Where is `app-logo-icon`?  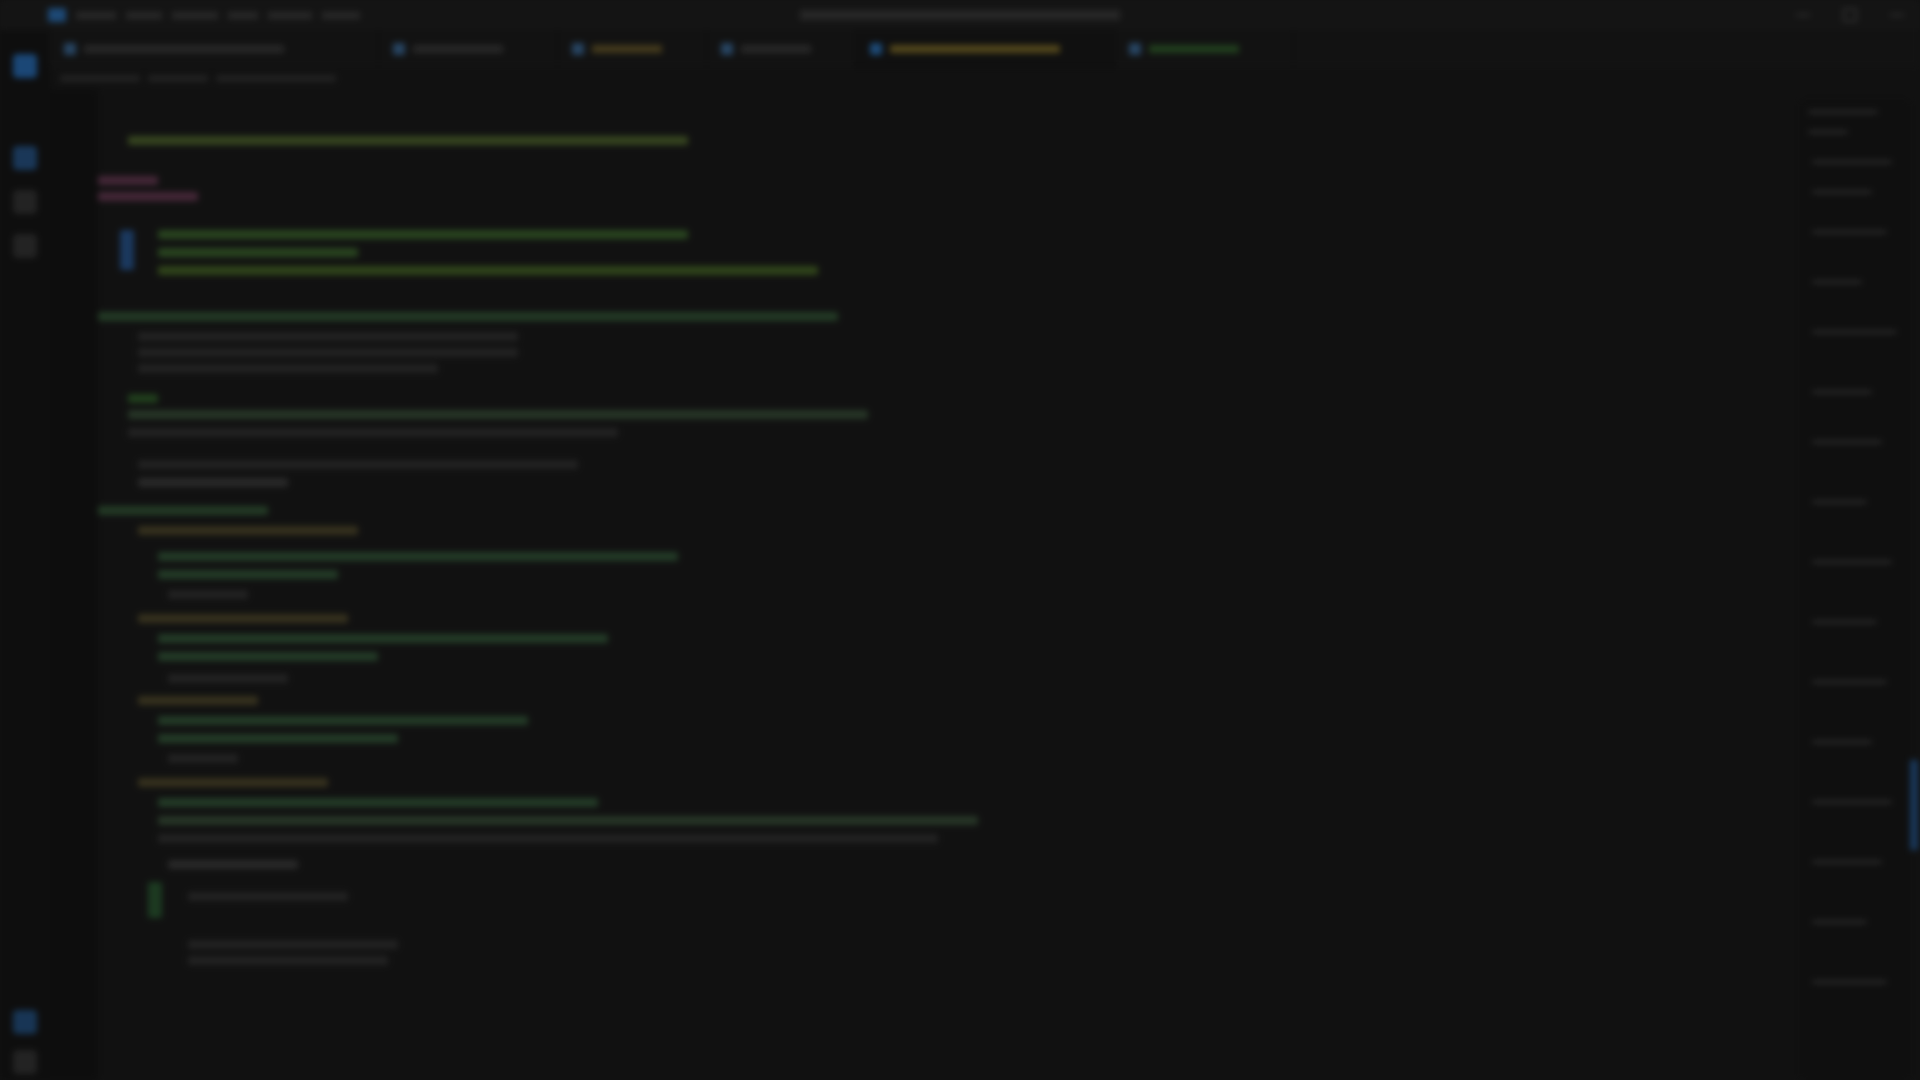
app-logo-icon is located at coordinates (57, 15).